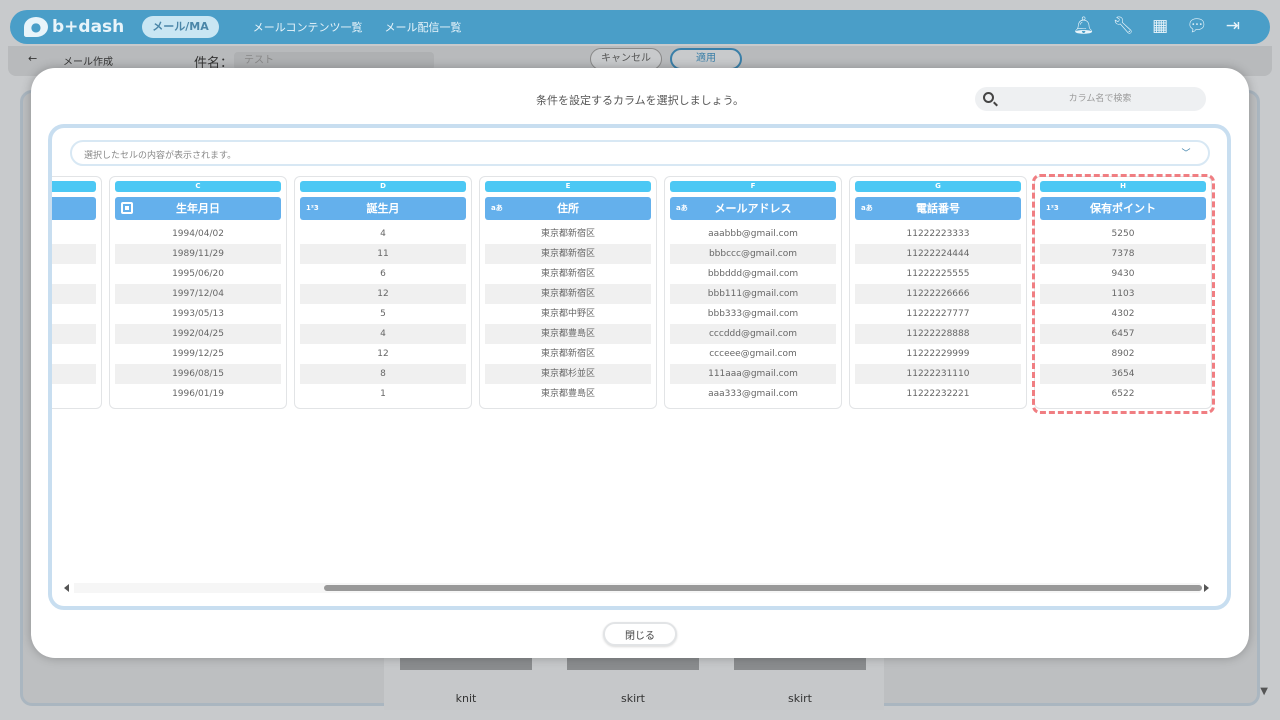 The height and width of the screenshot is (720, 1280). Describe the element at coordinates (198, 314) in the screenshot. I see `cell: 1993/05/13` at that location.